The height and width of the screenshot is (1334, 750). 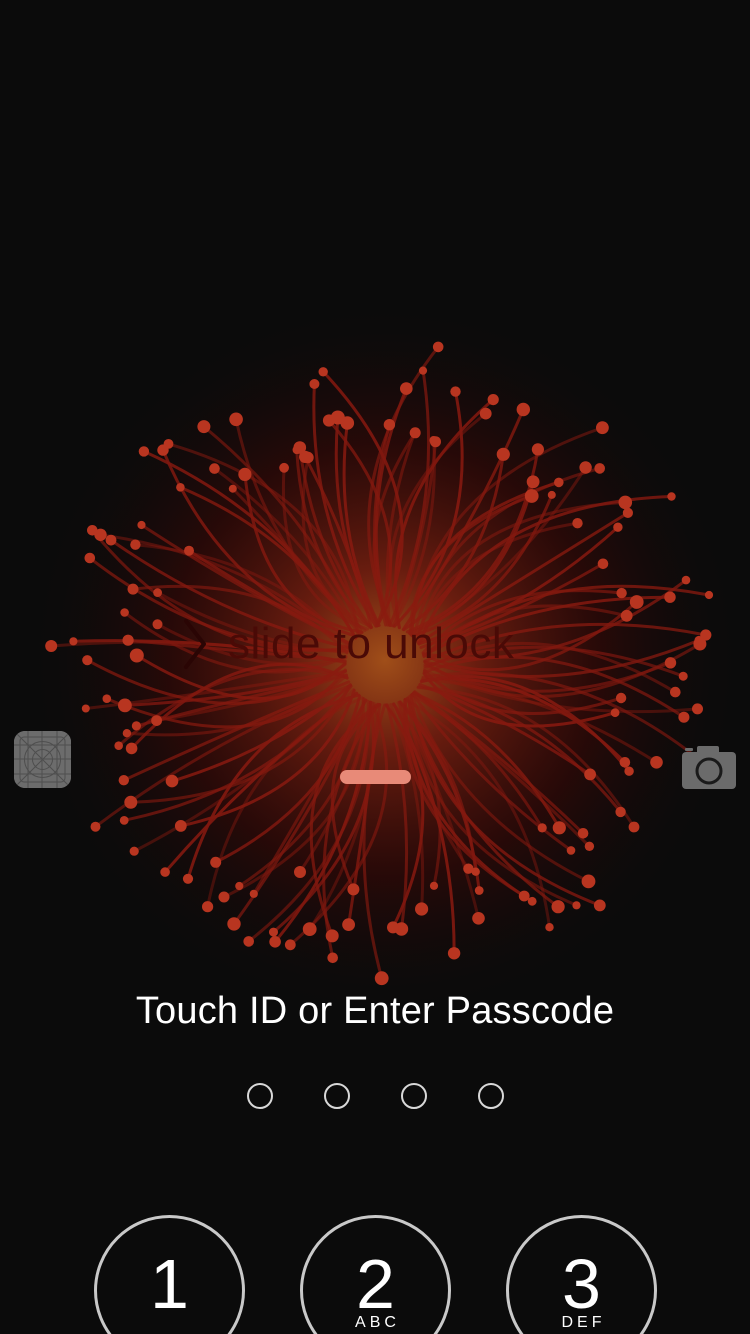 What do you see at coordinates (375, 777) in the screenshot?
I see `notification-grabber` at bounding box center [375, 777].